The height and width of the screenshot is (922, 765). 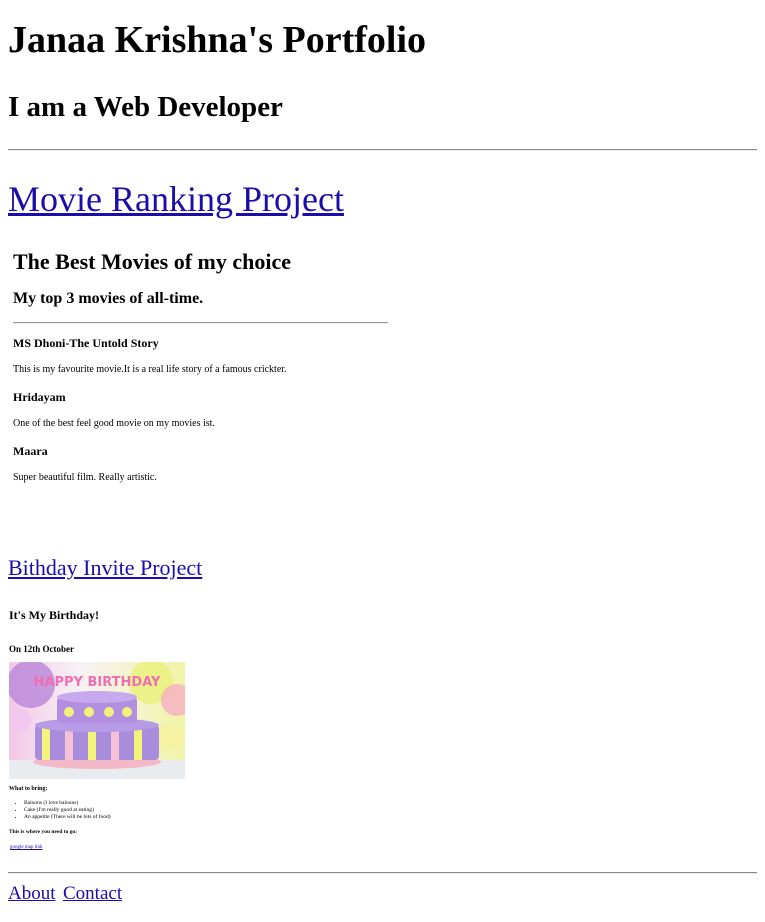 What do you see at coordinates (67, 810) in the screenshot?
I see `list-item: Cake (I'm really good at eating)` at bounding box center [67, 810].